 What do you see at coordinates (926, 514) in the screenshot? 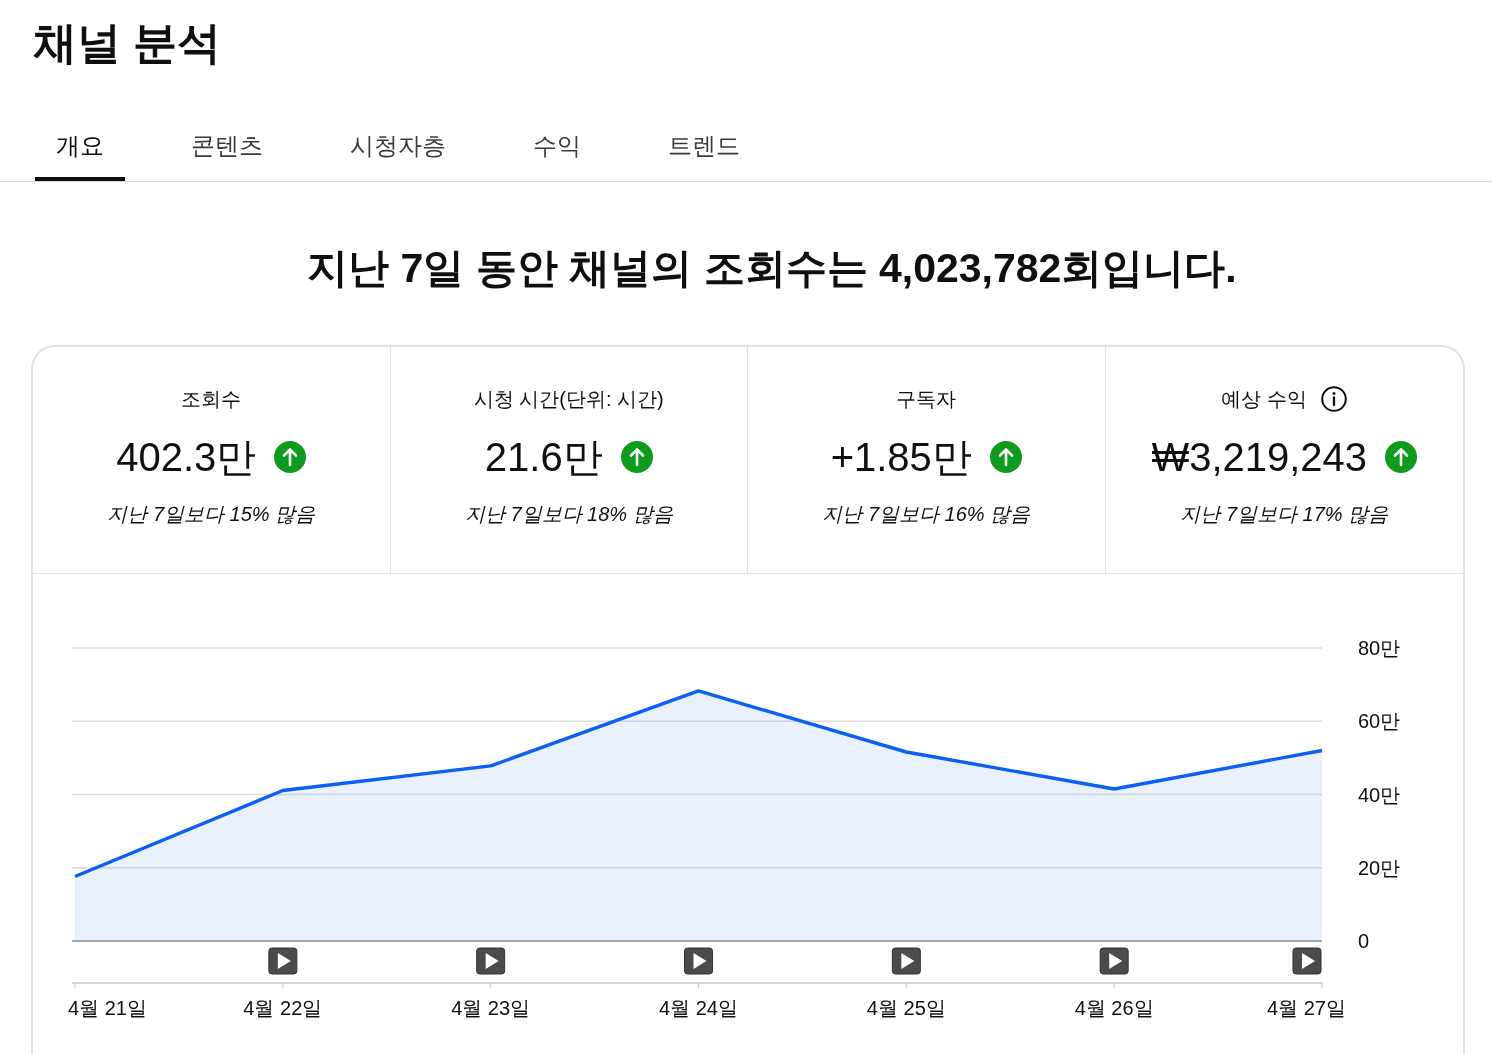
I see `metric-comparison: 지난 7일보다 16% 많음` at bounding box center [926, 514].